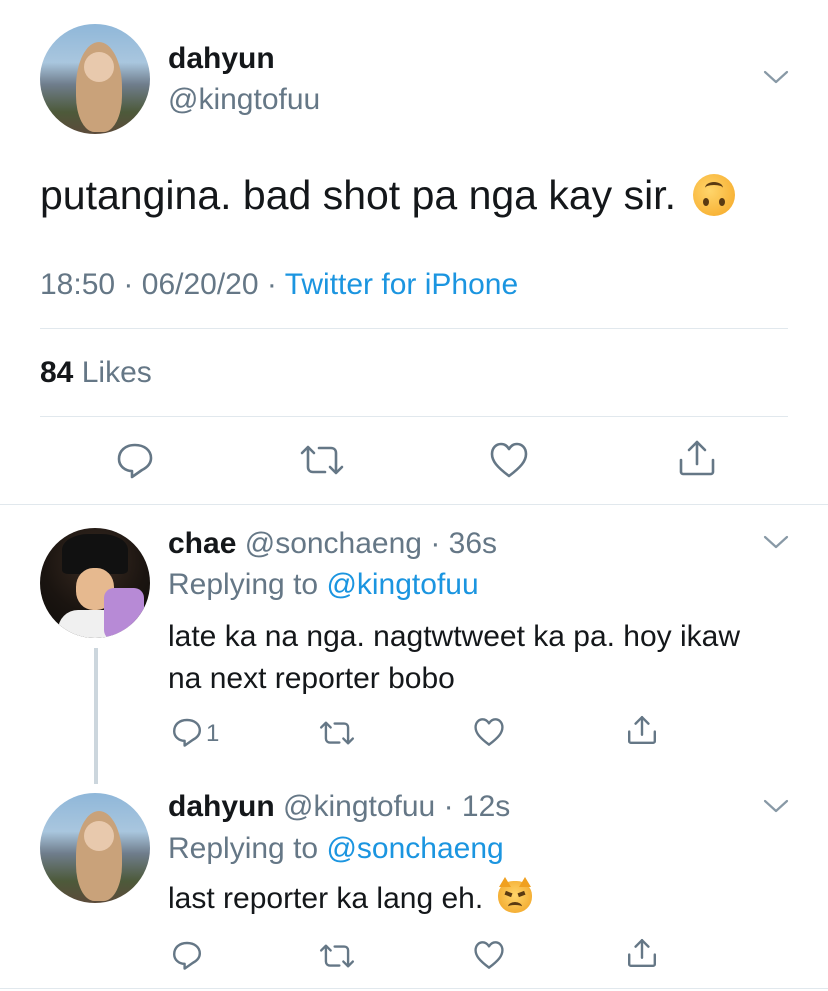  Describe the element at coordinates (213, 733) in the screenshot. I see `reply-count: 1` at that location.